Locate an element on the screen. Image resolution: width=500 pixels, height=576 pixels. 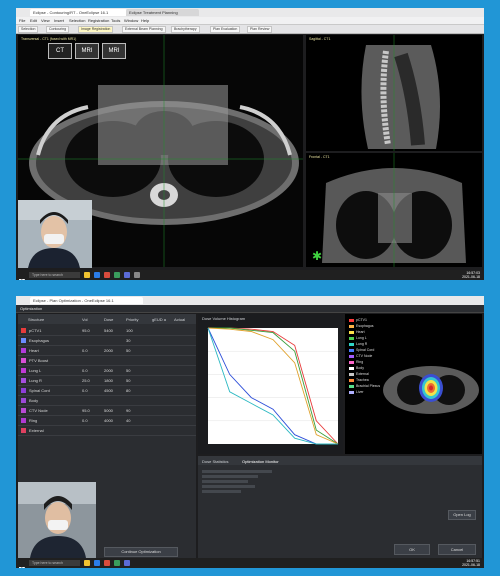
clock-date: 2021-06-18 is located at coordinates (471, 565).